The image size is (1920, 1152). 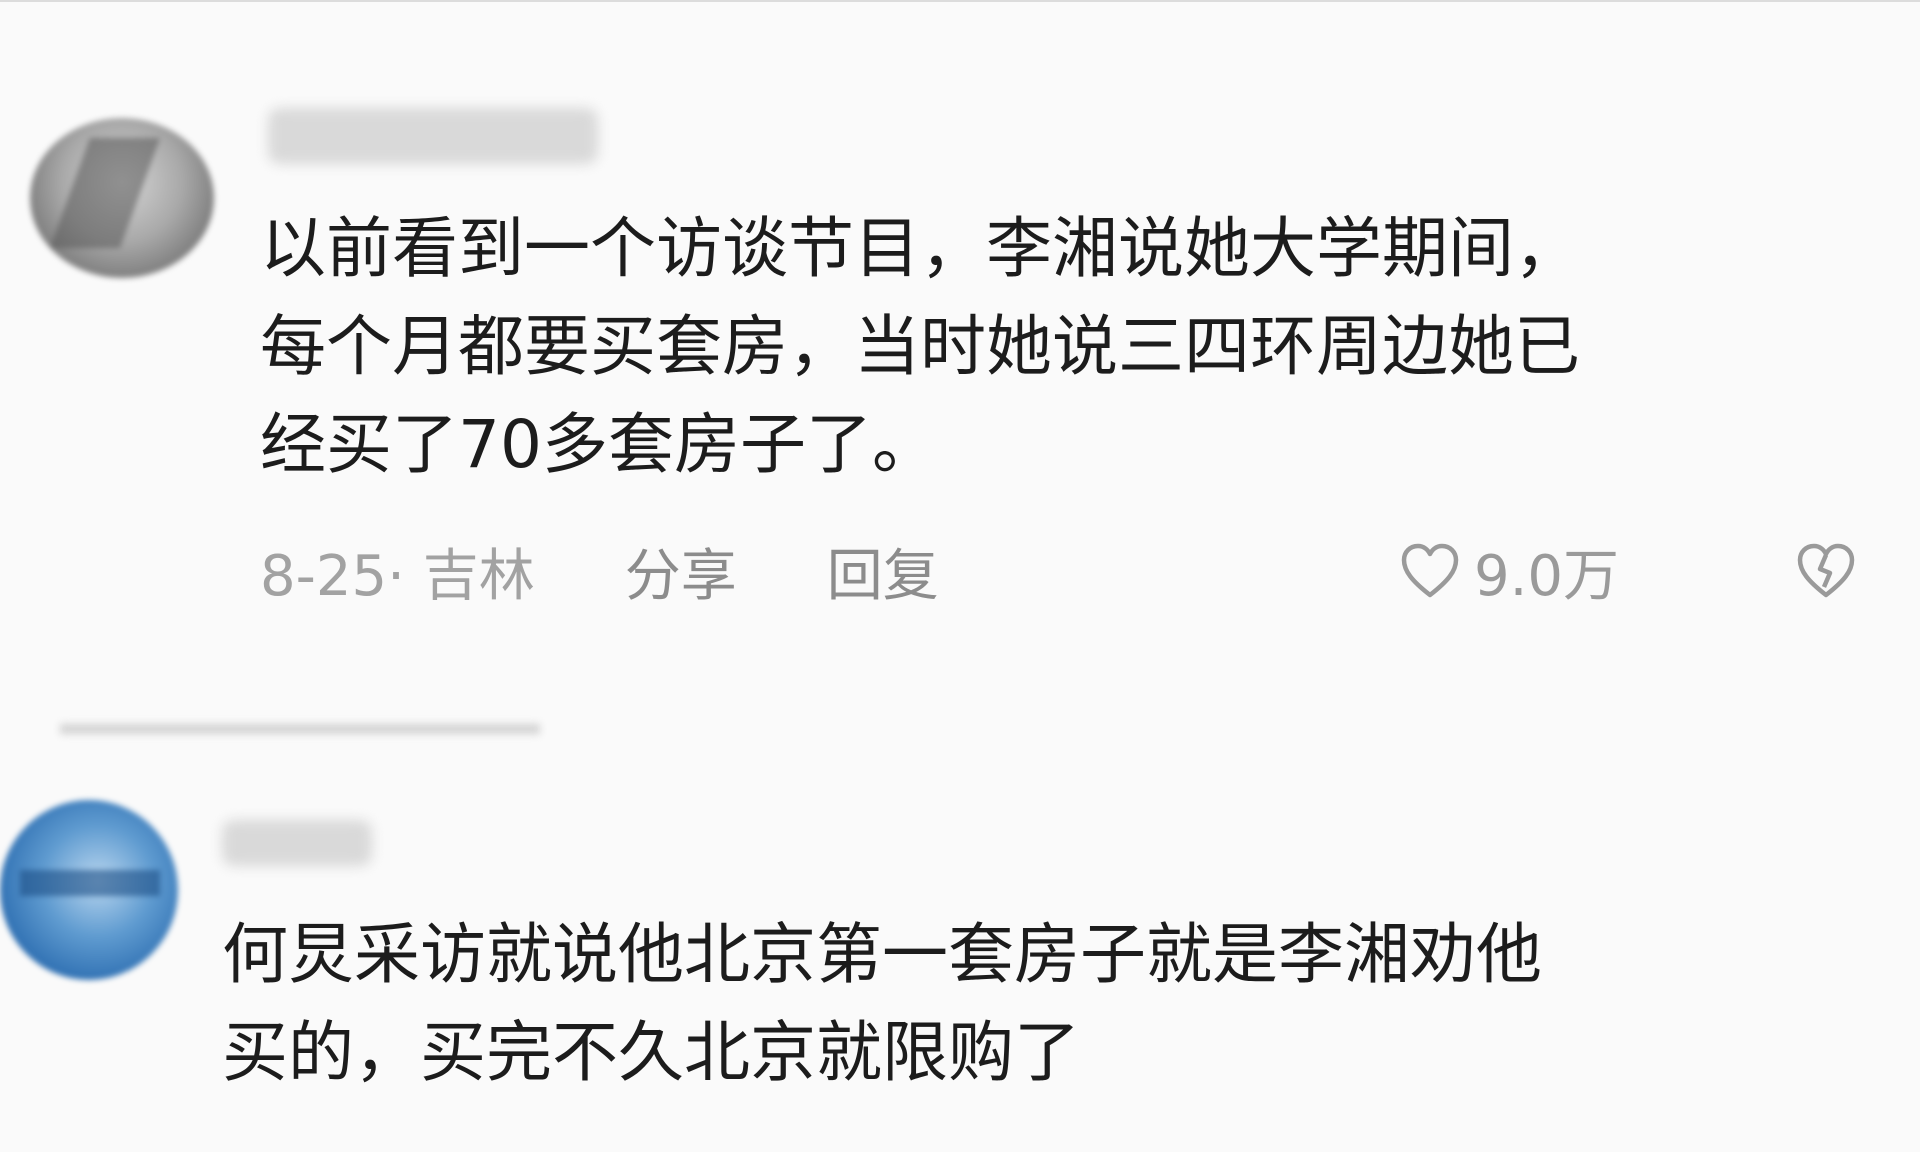 What do you see at coordinates (397, 576) in the screenshot?
I see `comment-date-location: 8-25· 吉林` at bounding box center [397, 576].